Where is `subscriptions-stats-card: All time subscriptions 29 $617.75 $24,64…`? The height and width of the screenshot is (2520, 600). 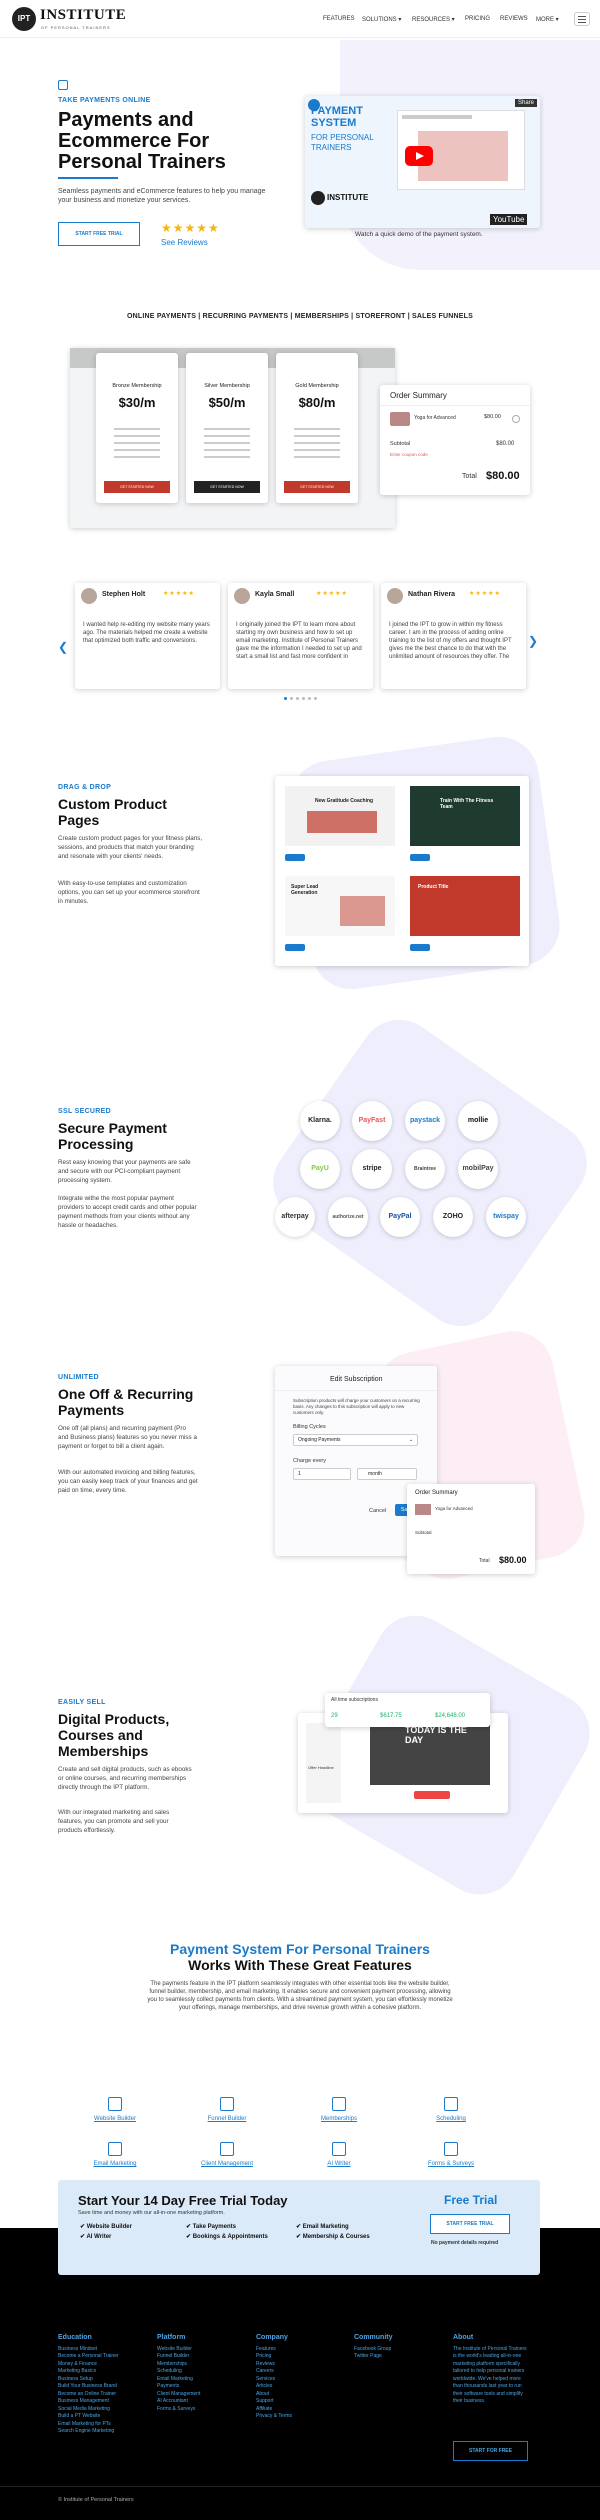 subscriptions-stats-card: All time subscriptions 29 $617.75 $24,64… is located at coordinates (407, 1710).